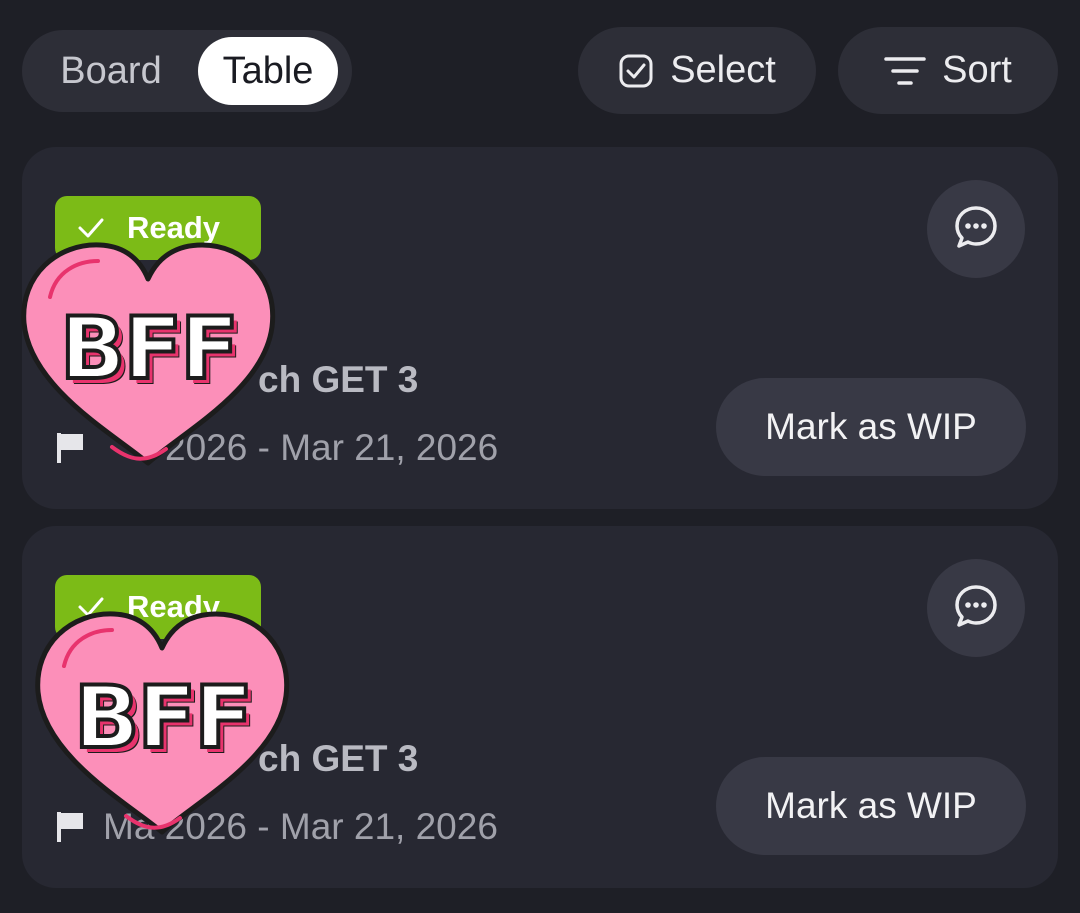  What do you see at coordinates (977, 70) in the screenshot?
I see `sort-label: Sort` at bounding box center [977, 70].